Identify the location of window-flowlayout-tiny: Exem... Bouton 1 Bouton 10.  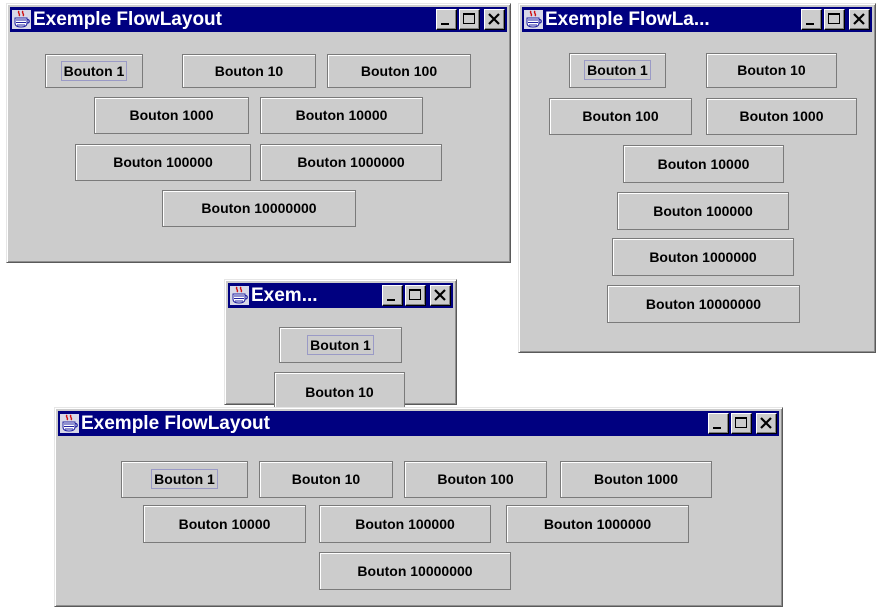
(340, 345).